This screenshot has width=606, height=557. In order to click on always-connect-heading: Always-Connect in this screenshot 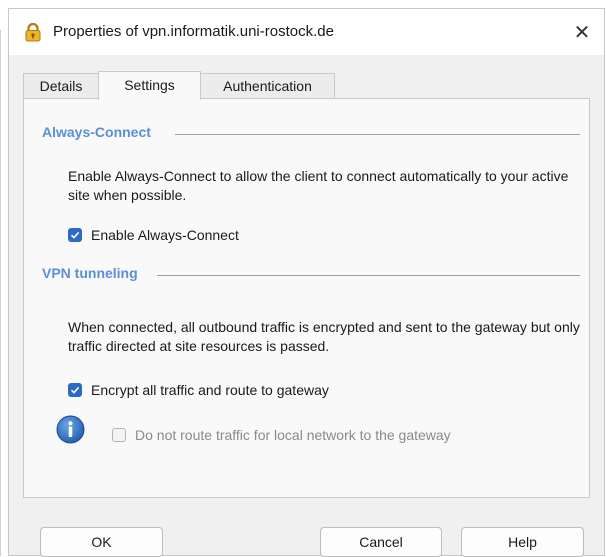, I will do `click(96, 132)`.